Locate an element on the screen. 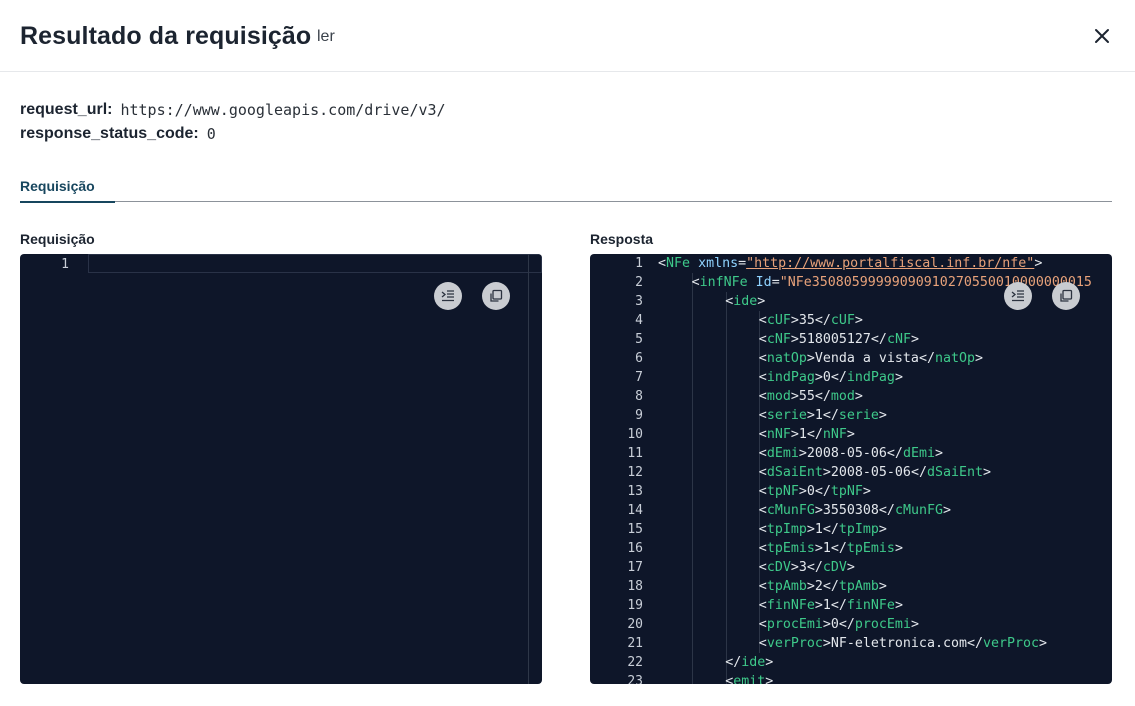  line-gutter: 1 2 3 4 5 6 7 8 9 10 11 12 13 14 15 16 17 18 19 20 21 22 23 is located at coordinates (624, 469).